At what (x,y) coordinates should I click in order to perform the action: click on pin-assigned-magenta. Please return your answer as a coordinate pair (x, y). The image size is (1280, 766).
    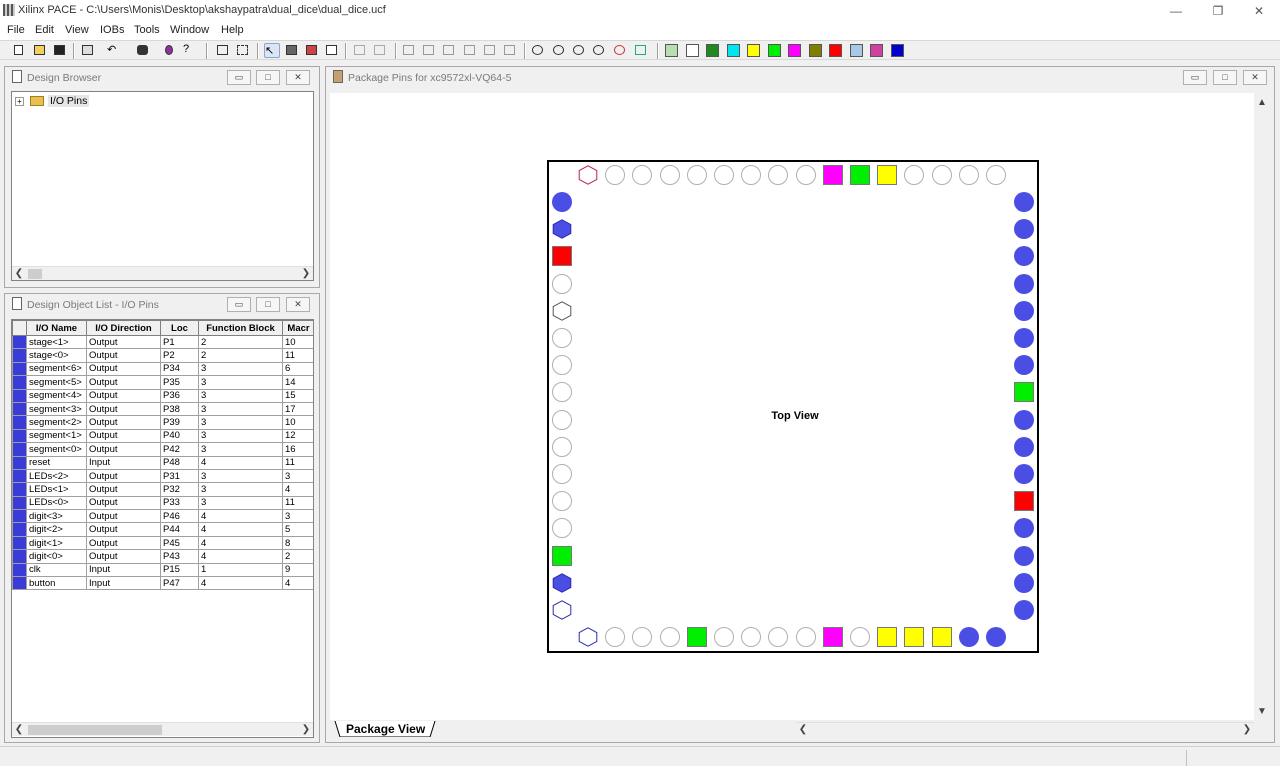
    Looking at the image, I should click on (832, 637).